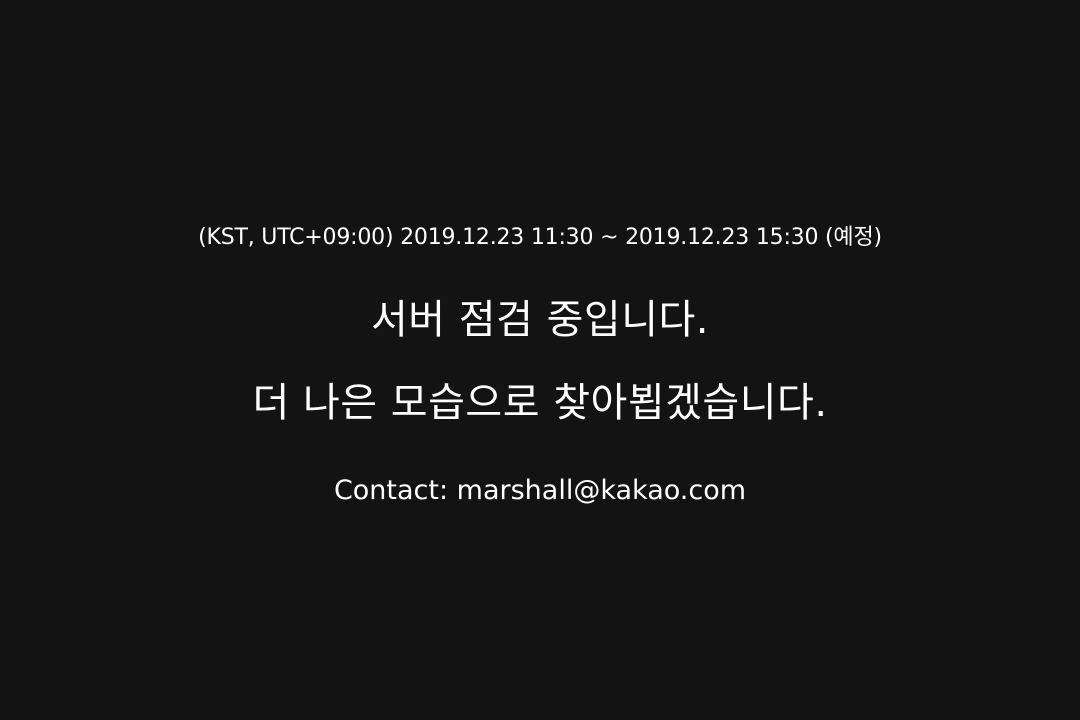 Image resolution: width=1080 pixels, height=720 pixels. What do you see at coordinates (540, 320) in the screenshot?
I see `maintenance-headline: 서버 점검 중입니다.` at bounding box center [540, 320].